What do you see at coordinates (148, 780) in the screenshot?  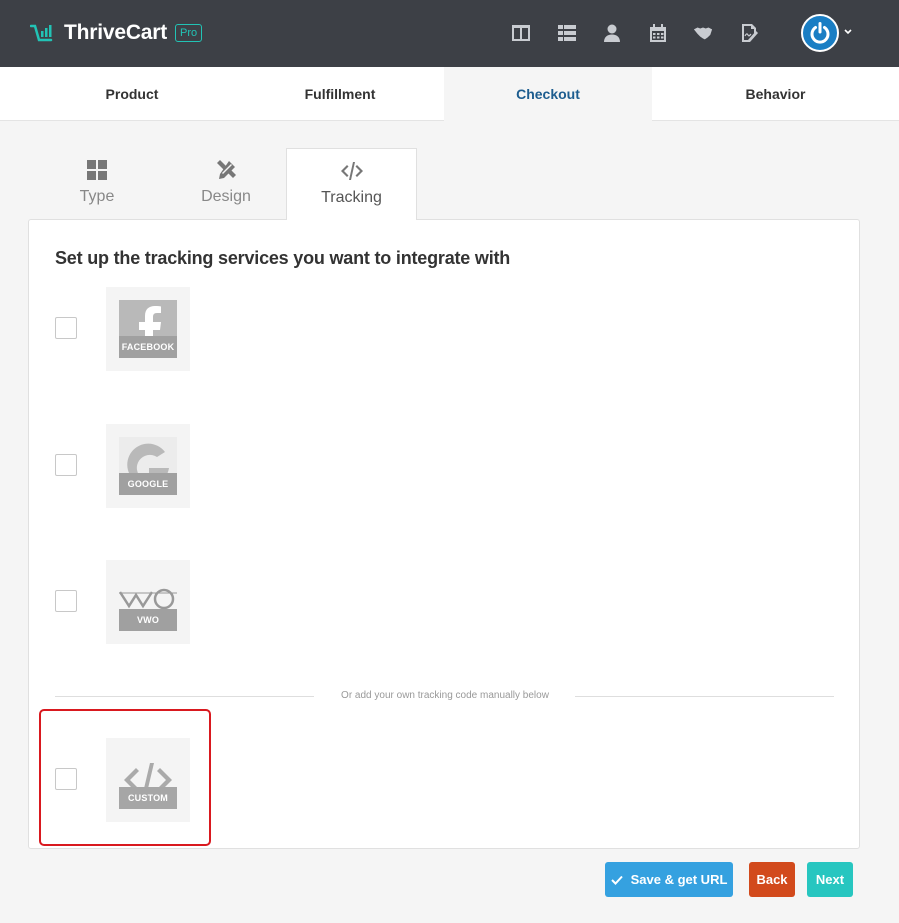 I see `custom-service-tile: CUSTOM` at bounding box center [148, 780].